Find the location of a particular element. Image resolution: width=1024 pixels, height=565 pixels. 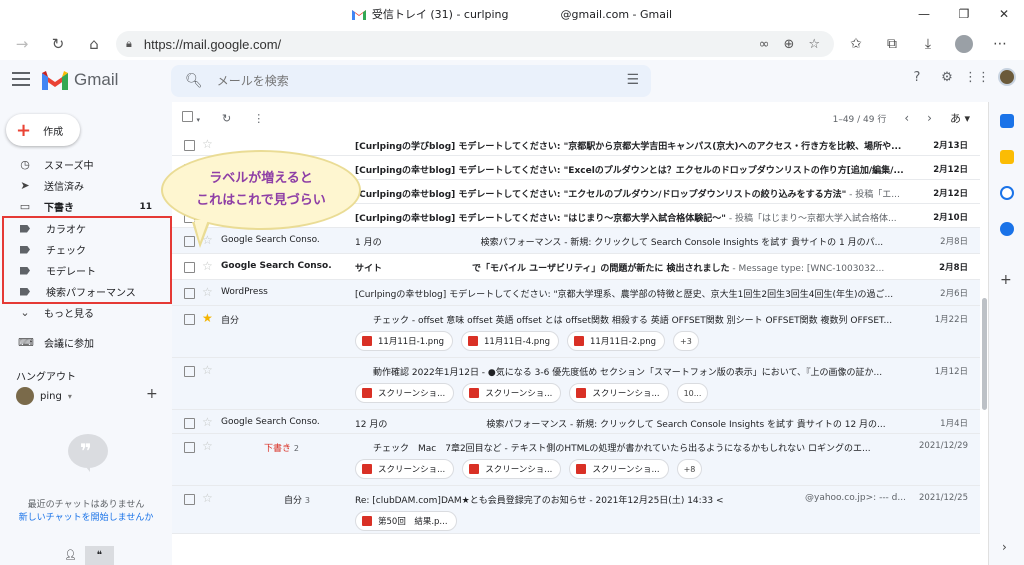

more-attachments-chip: +8 is located at coordinates (689, 469).